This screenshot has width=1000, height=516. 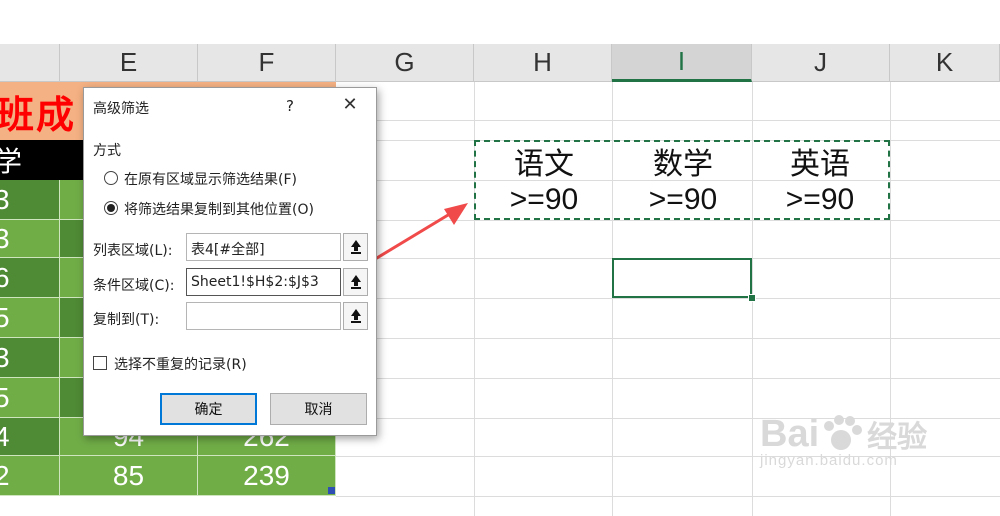 I want to click on column-header-j: J, so click(x=821, y=63).